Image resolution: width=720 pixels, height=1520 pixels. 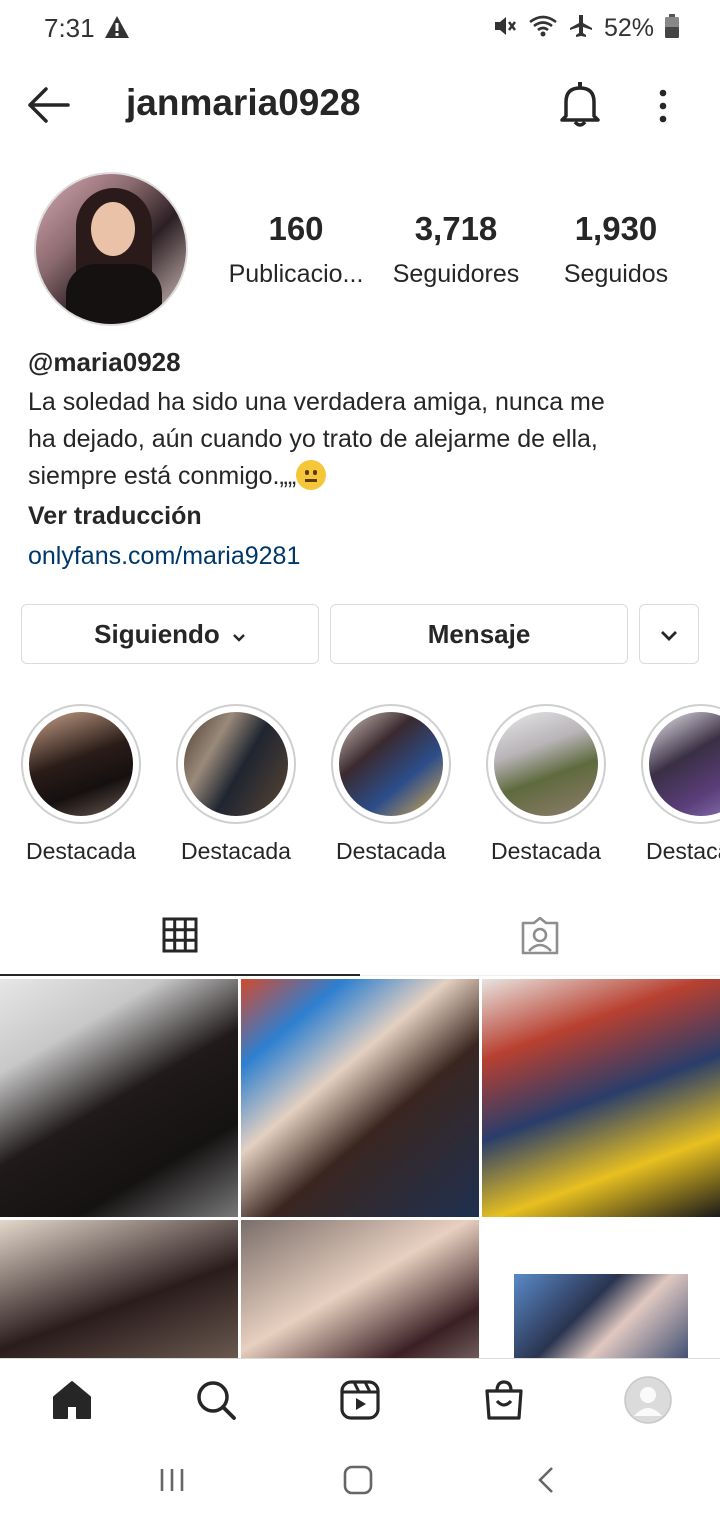 I want to click on system-navigation-bar, so click(x=360, y=1480).